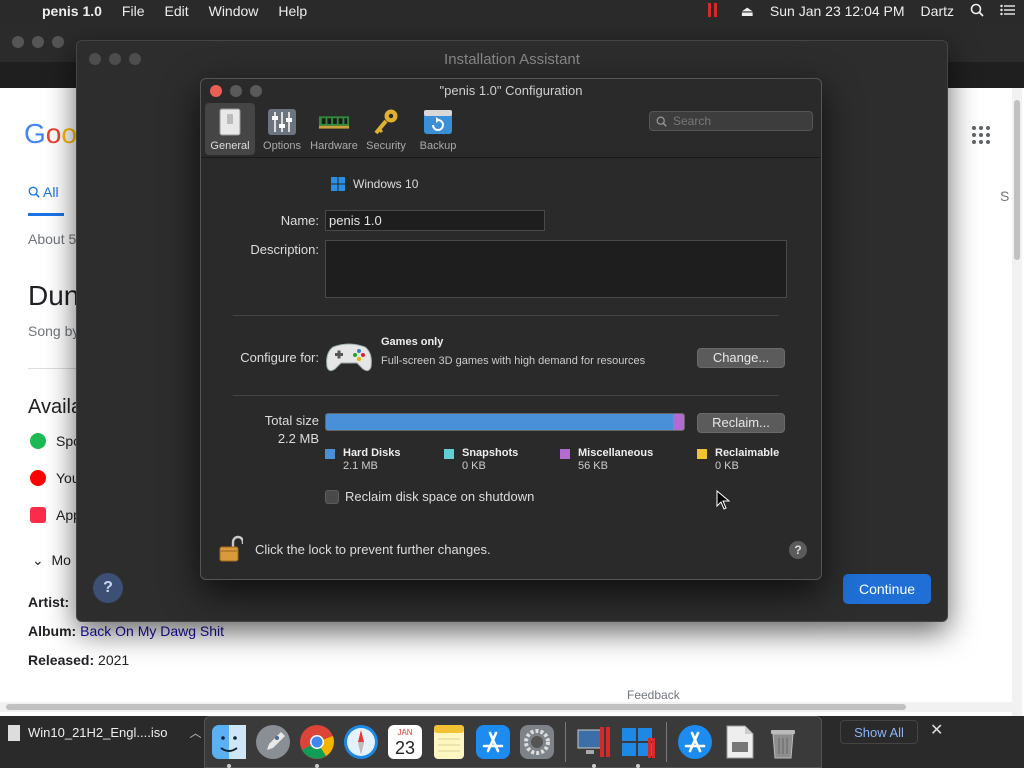 The height and width of the screenshot is (768, 1024). Describe the element at coordinates (55, 407) in the screenshot. I see `available-heading: Availa` at that location.